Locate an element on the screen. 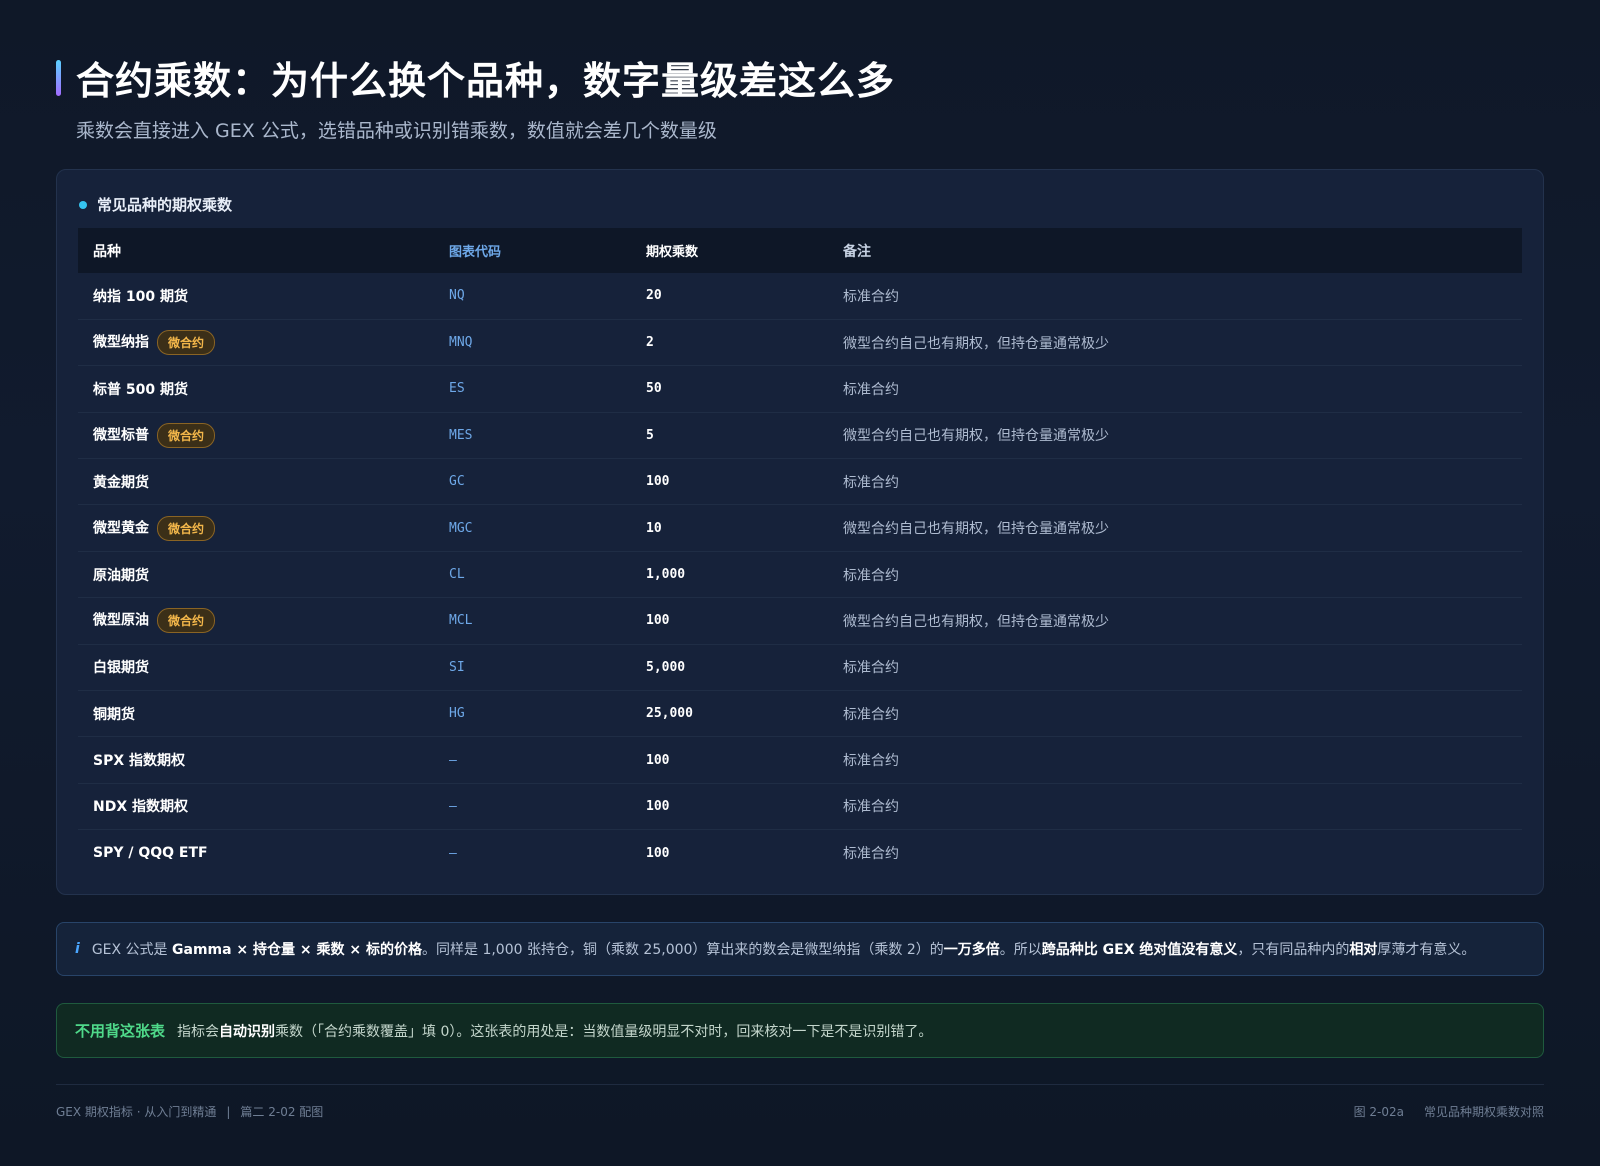 This screenshot has height=1166, width=1600. product-cell: SPY / QQQ ETF is located at coordinates (256, 853).